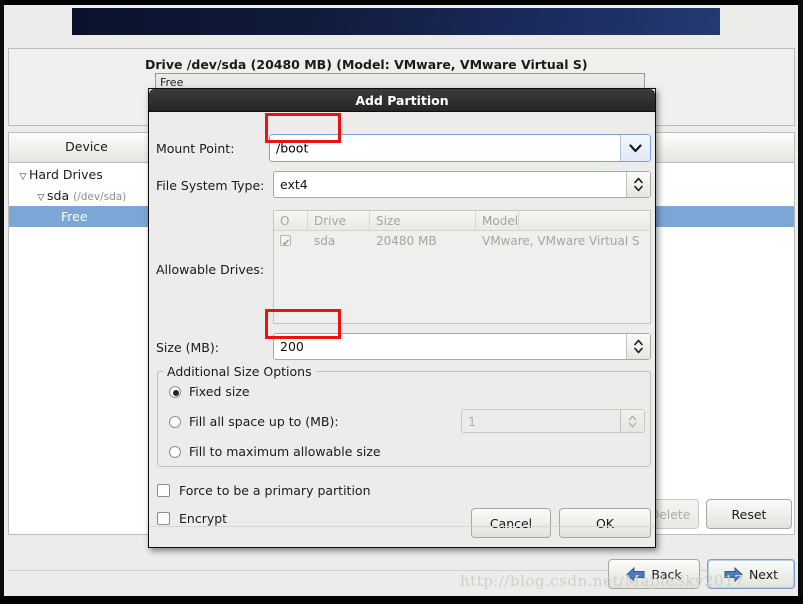 The width and height of the screenshot is (803, 604). Describe the element at coordinates (462, 184) in the screenshot. I see `file-system-type-combo: ext4` at that location.